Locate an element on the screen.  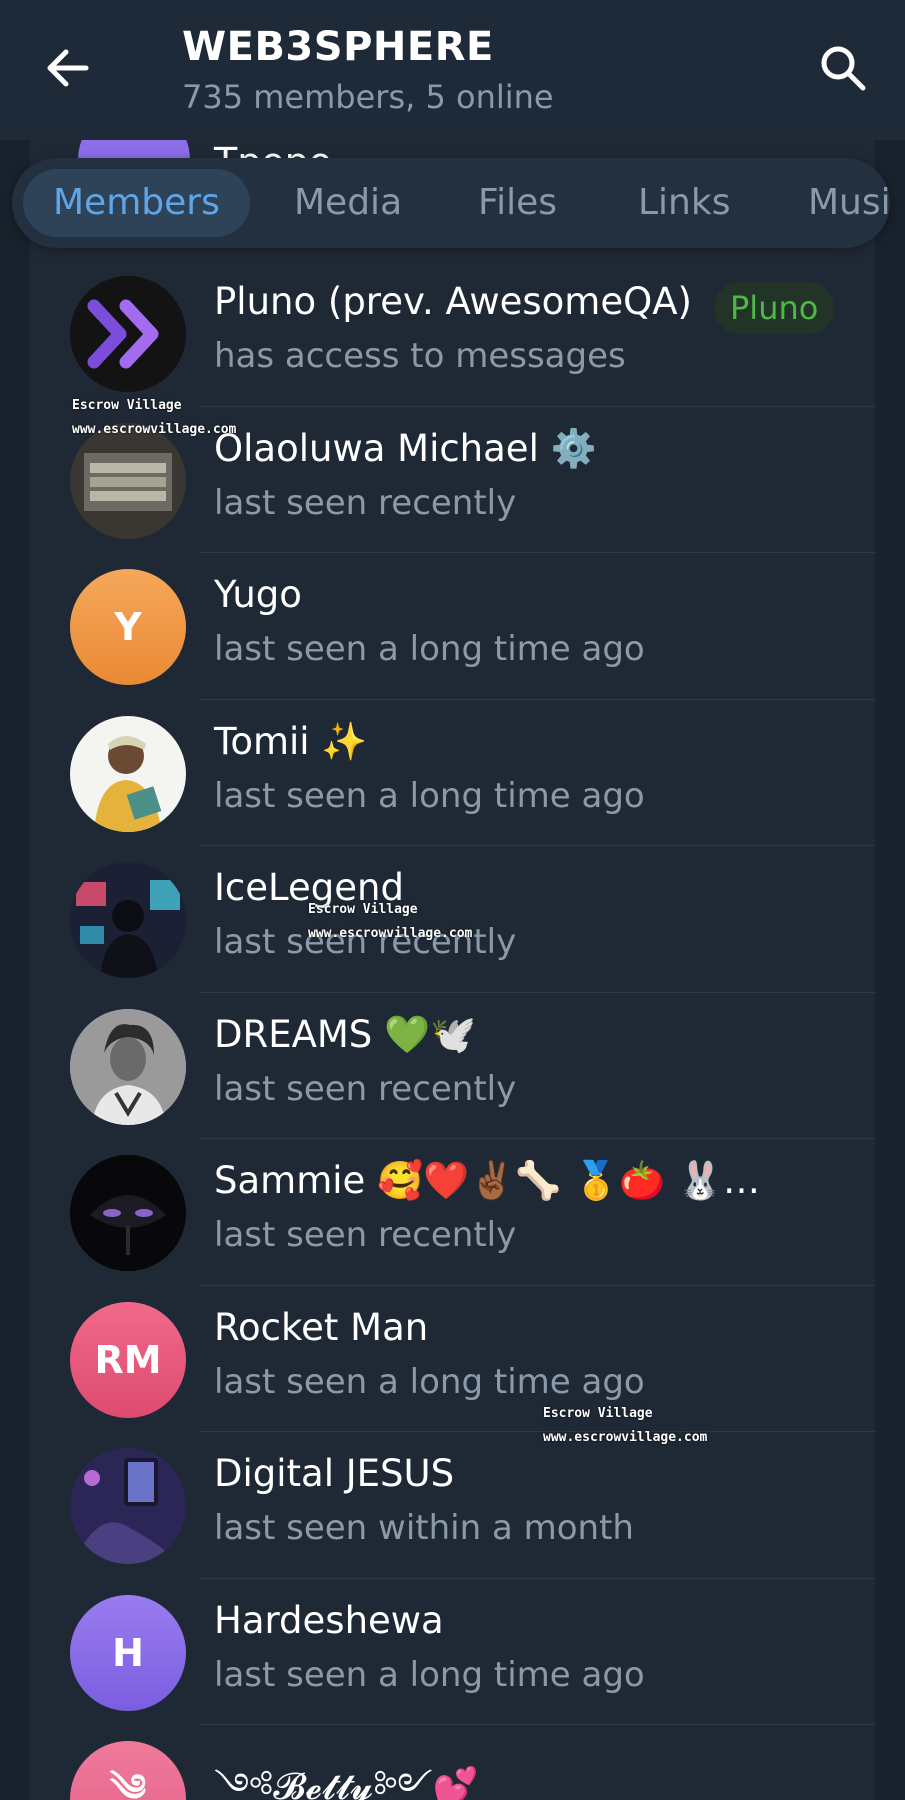
avatar: ༄ is located at coordinates (128, 1770).